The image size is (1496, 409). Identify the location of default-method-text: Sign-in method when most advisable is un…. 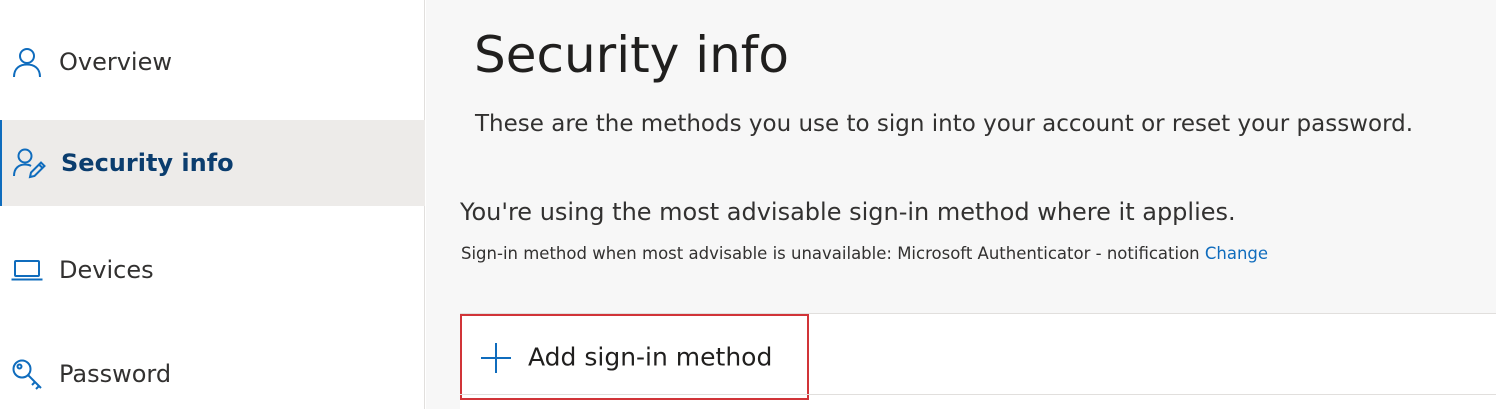
(830, 253).